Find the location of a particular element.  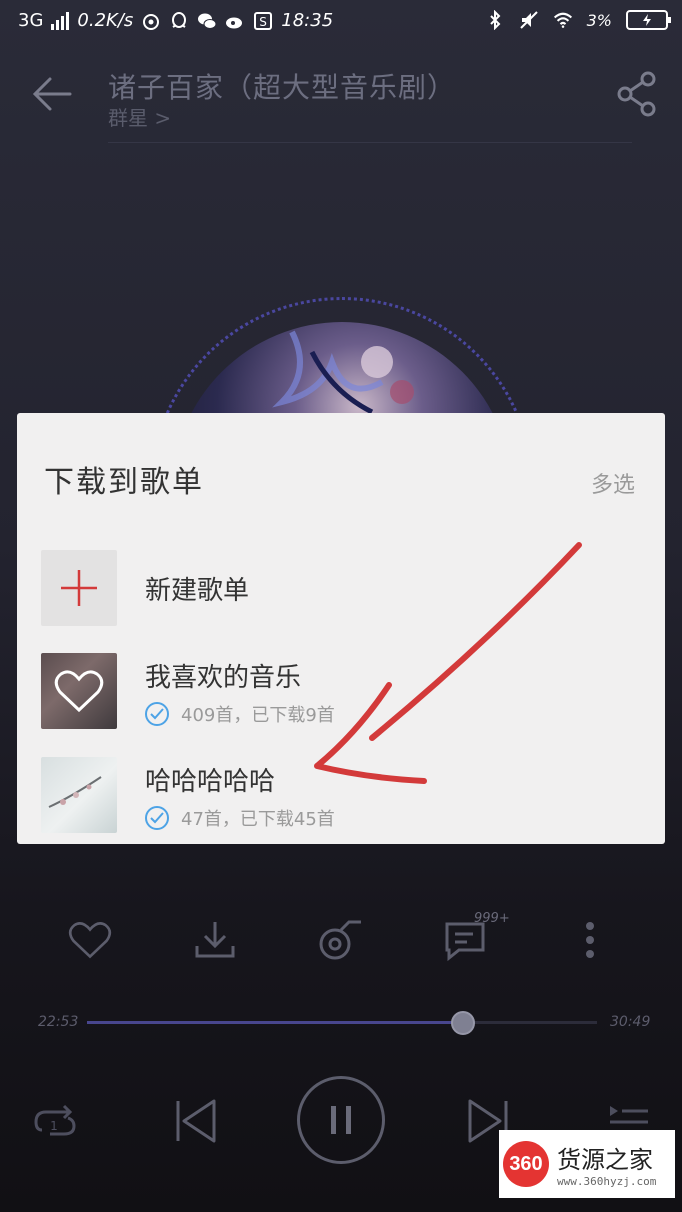

artist-link: 群星 > is located at coordinates (139, 116).